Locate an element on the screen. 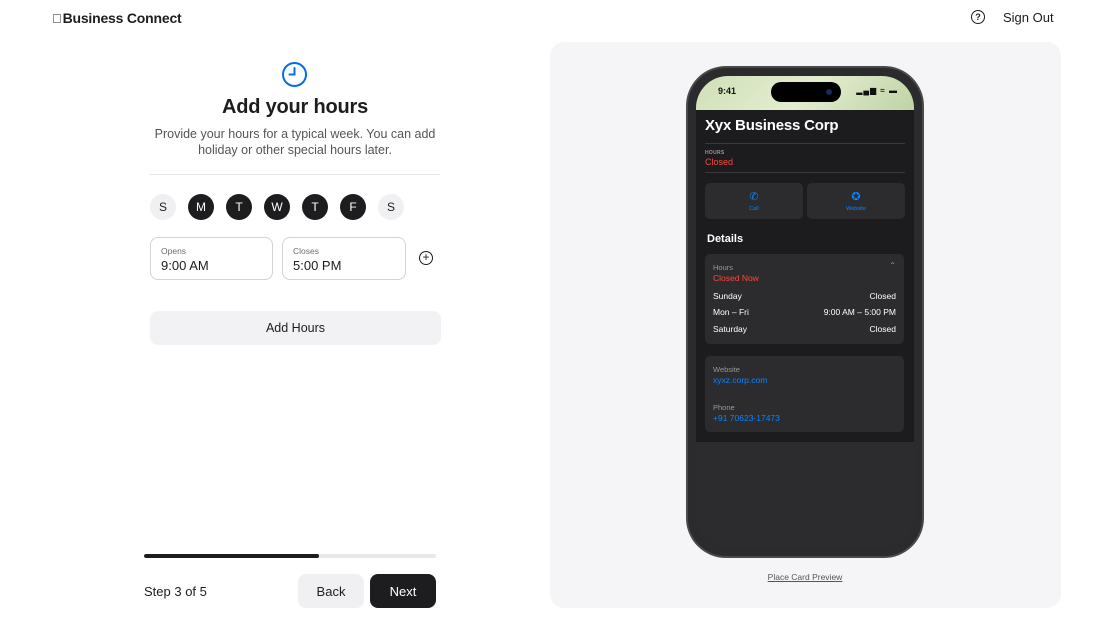 Image resolution: width=1100 pixels, height=624 pixels. next-button: Next is located at coordinates (403, 591).